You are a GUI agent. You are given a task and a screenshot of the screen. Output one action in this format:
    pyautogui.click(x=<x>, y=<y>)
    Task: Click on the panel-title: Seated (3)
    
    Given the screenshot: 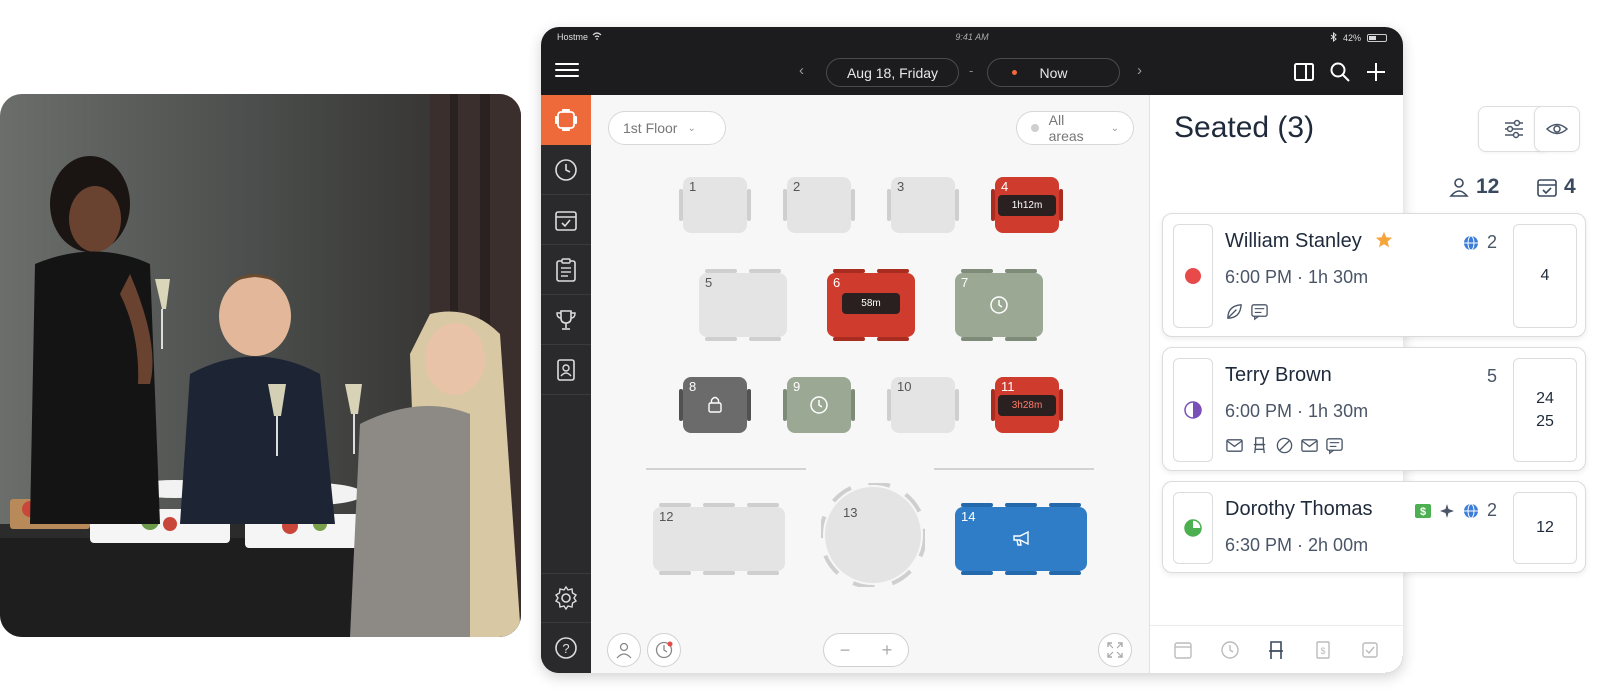 What is the action you would take?
    pyautogui.click(x=1244, y=127)
    